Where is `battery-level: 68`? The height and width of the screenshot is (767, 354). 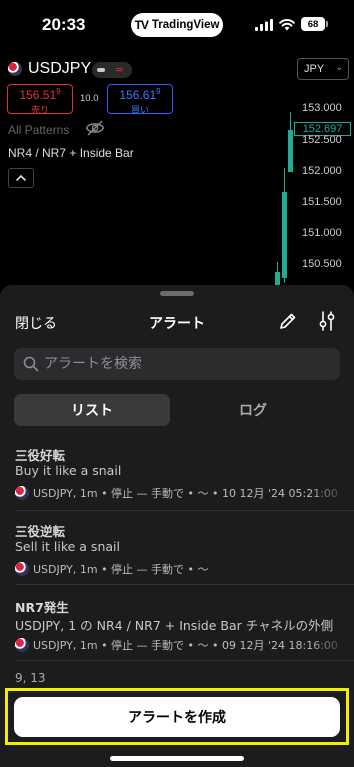
battery-level: 68 is located at coordinates (313, 24).